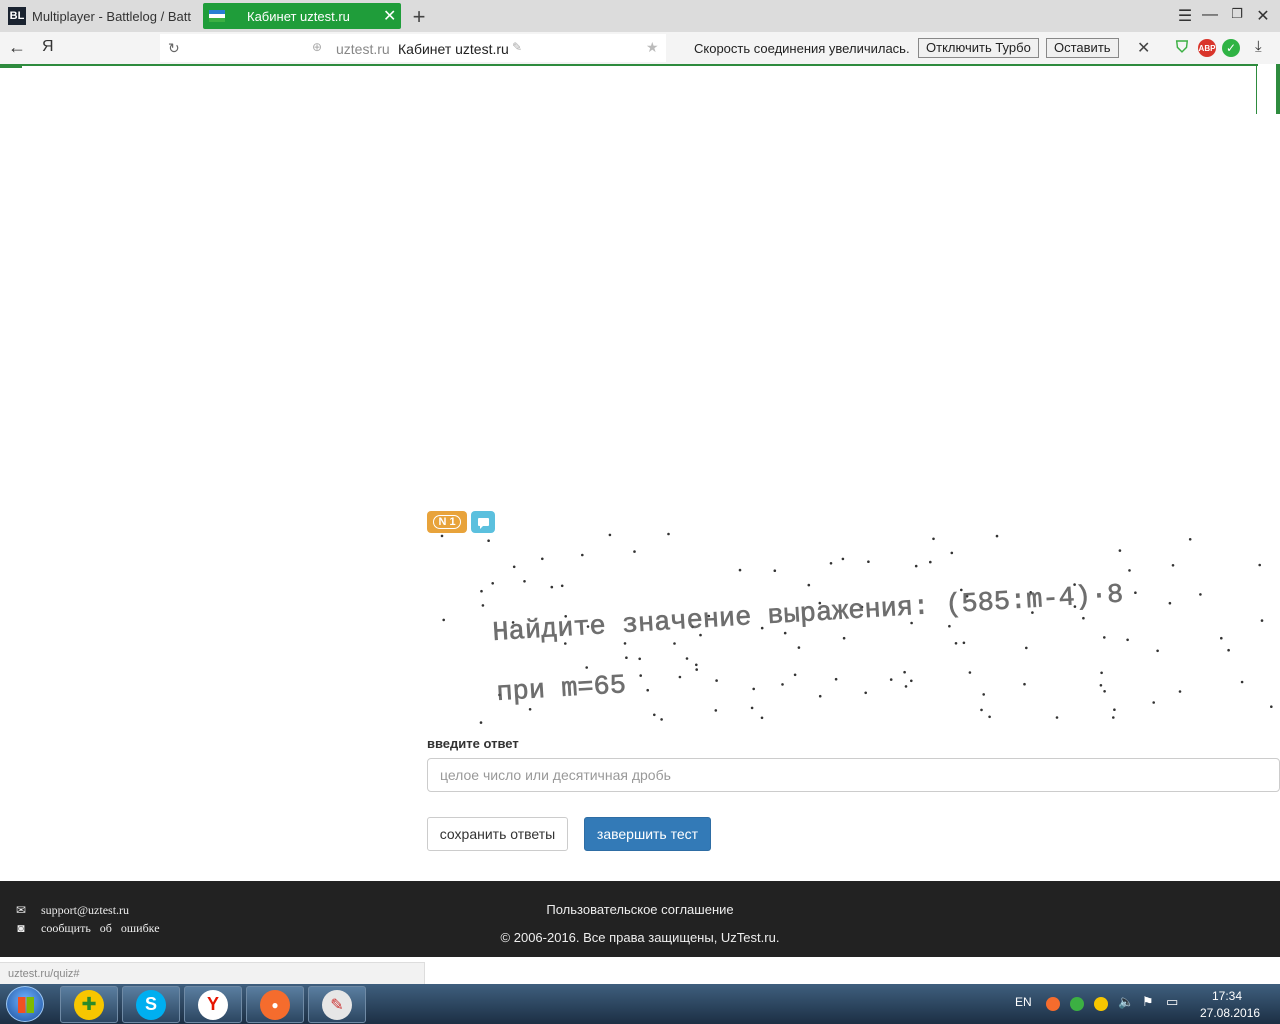 Image resolution: width=1280 pixels, height=1024 pixels. I want to click on close-icon: ✕, so click(1143, 48).